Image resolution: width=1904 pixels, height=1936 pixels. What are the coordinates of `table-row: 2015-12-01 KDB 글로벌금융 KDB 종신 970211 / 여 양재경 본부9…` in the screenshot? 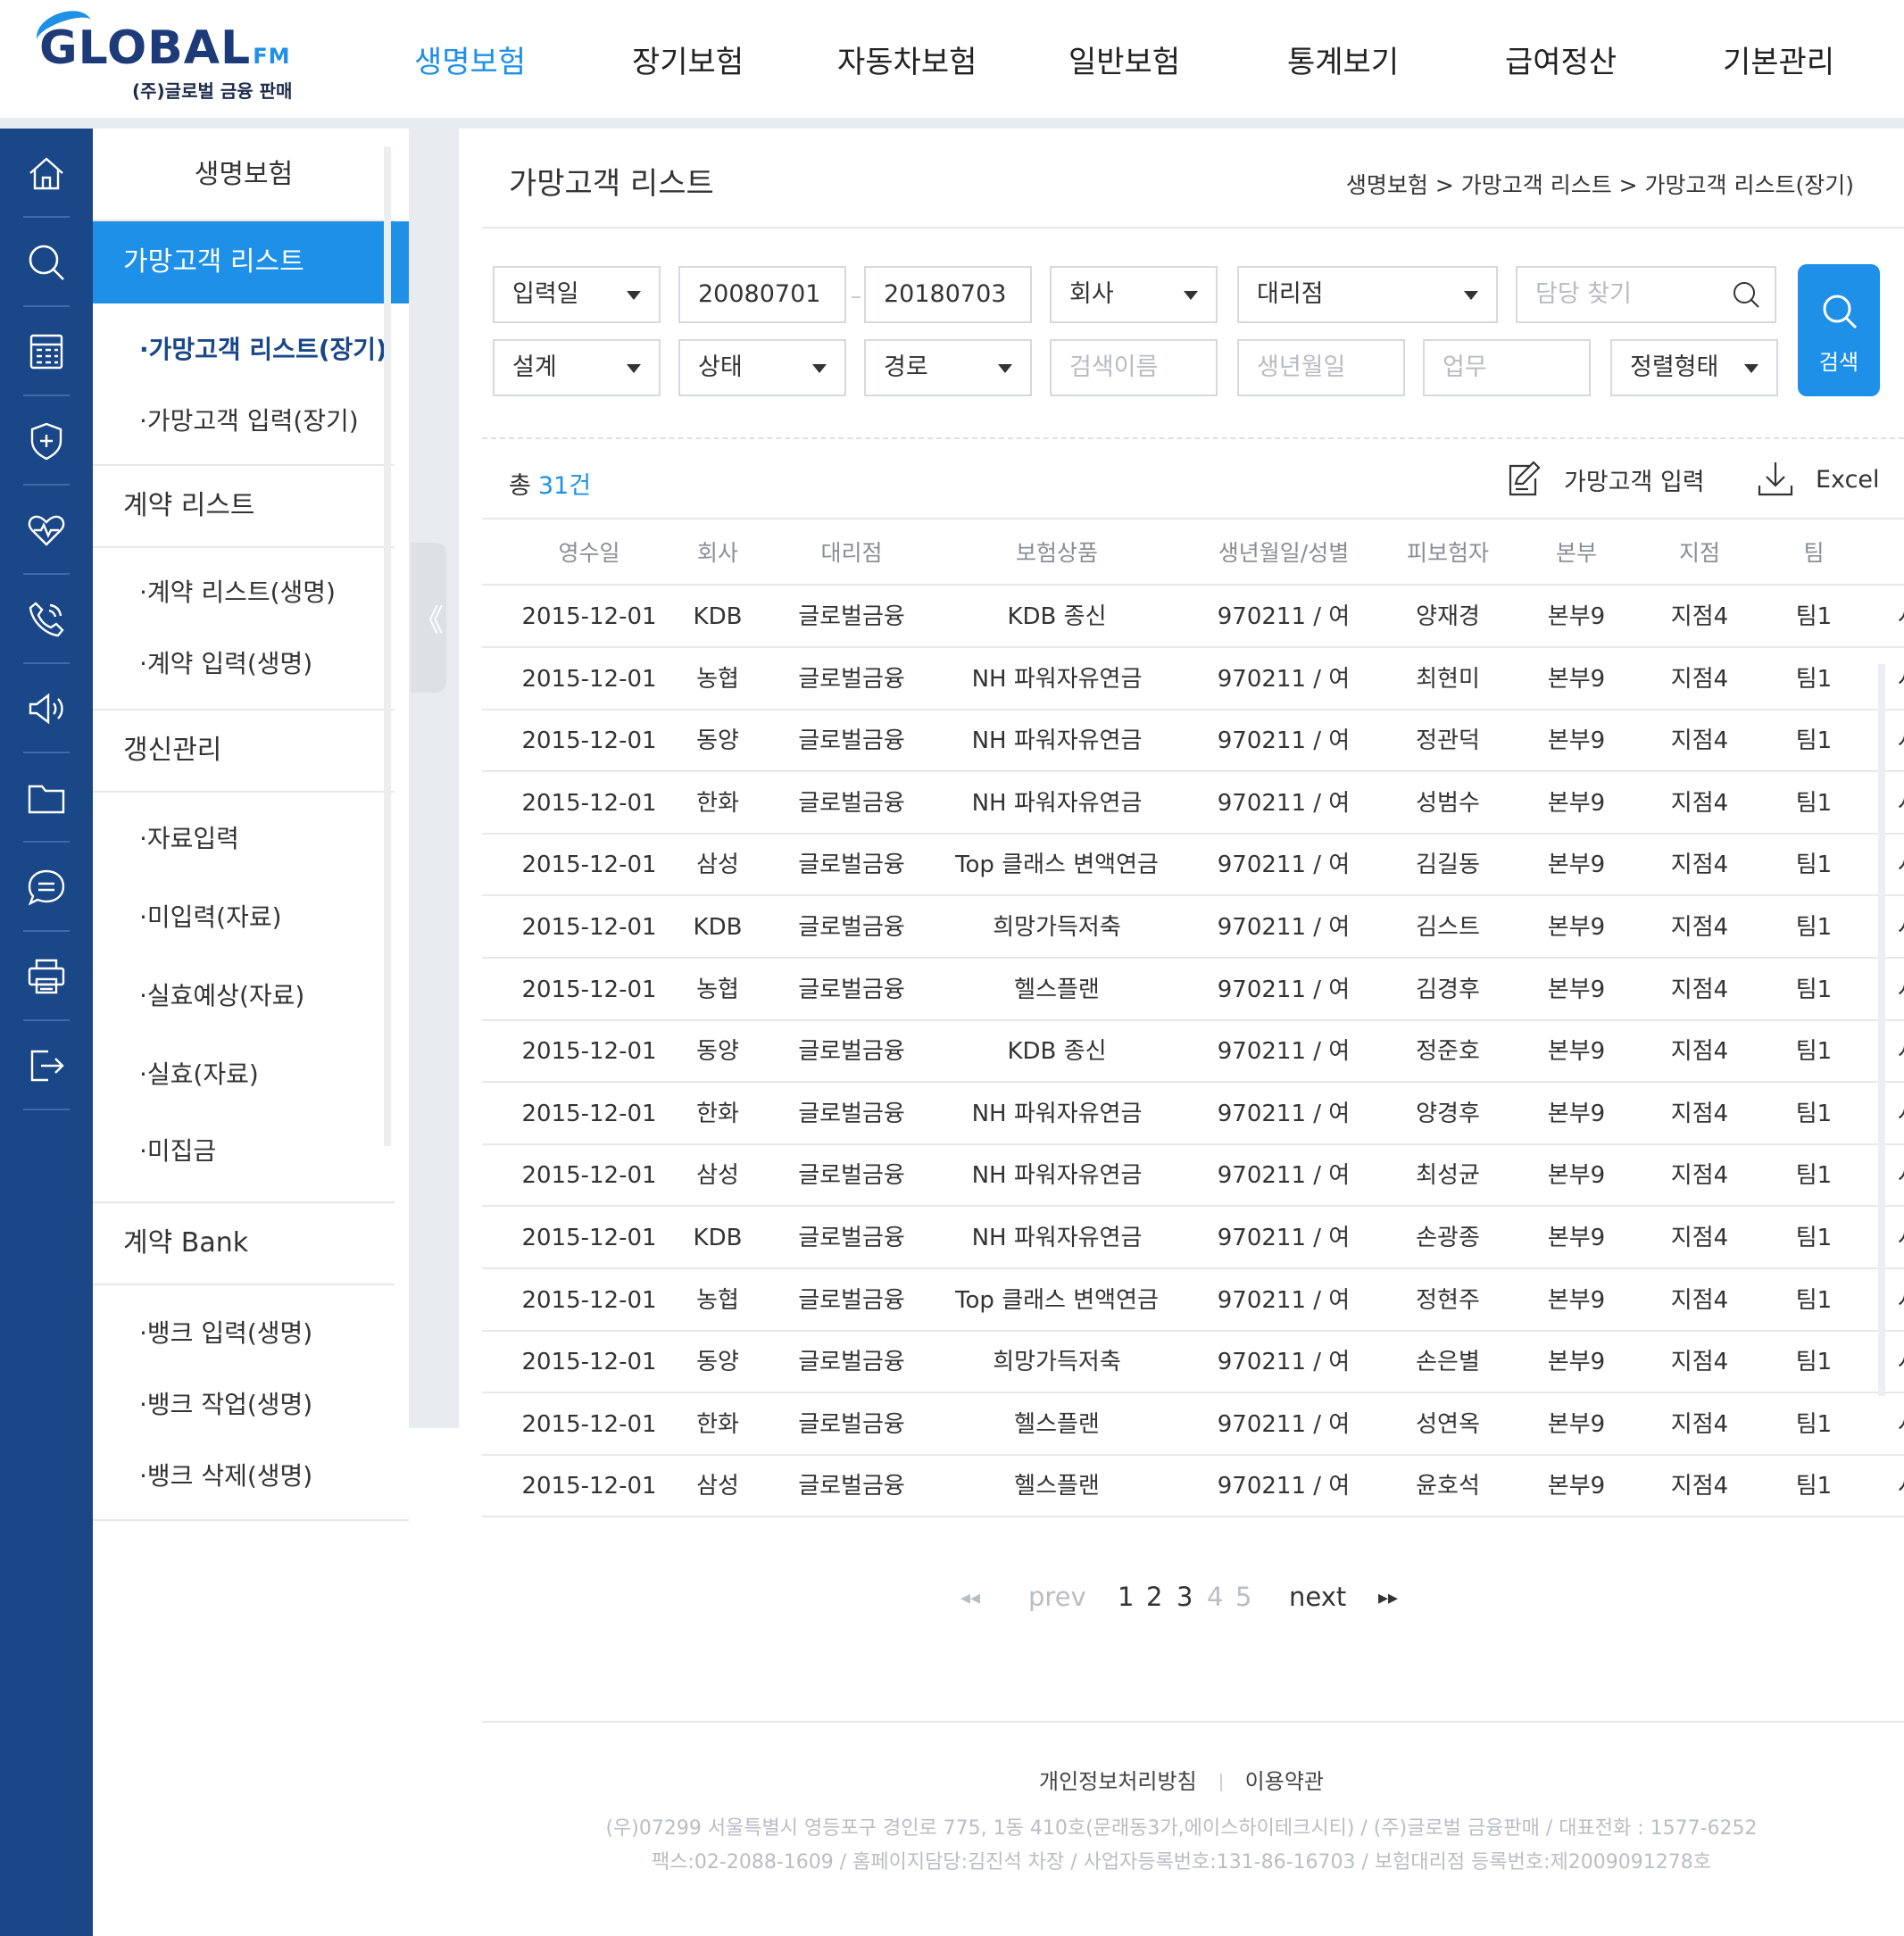 It's located at (1193, 617).